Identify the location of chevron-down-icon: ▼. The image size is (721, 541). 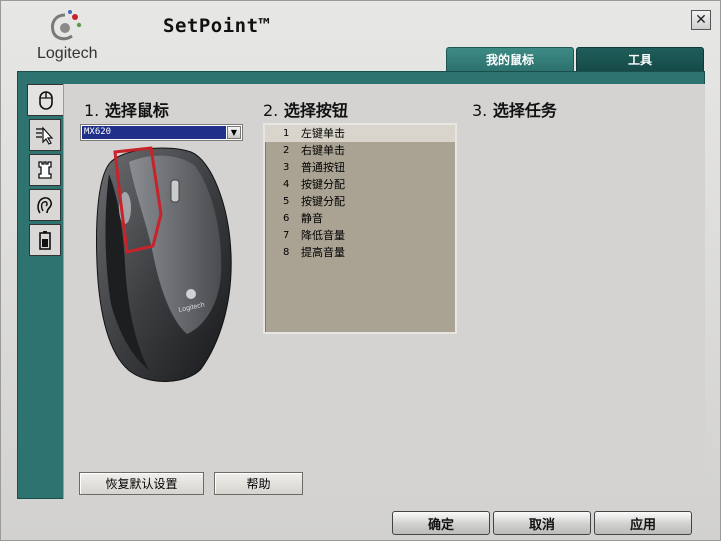
(234, 132).